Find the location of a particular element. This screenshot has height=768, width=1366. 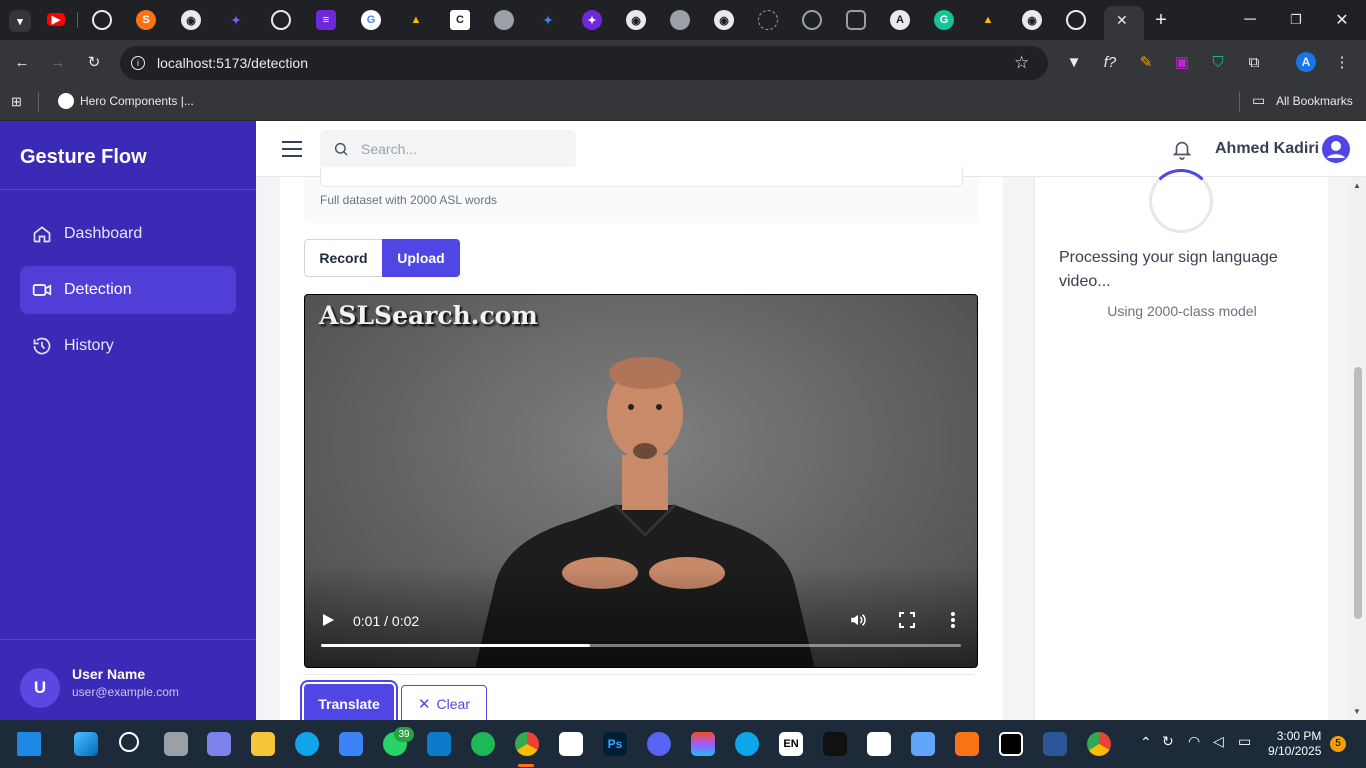

sidebar-user-card: U User Name user@example.com is located at coordinates (128, 679).